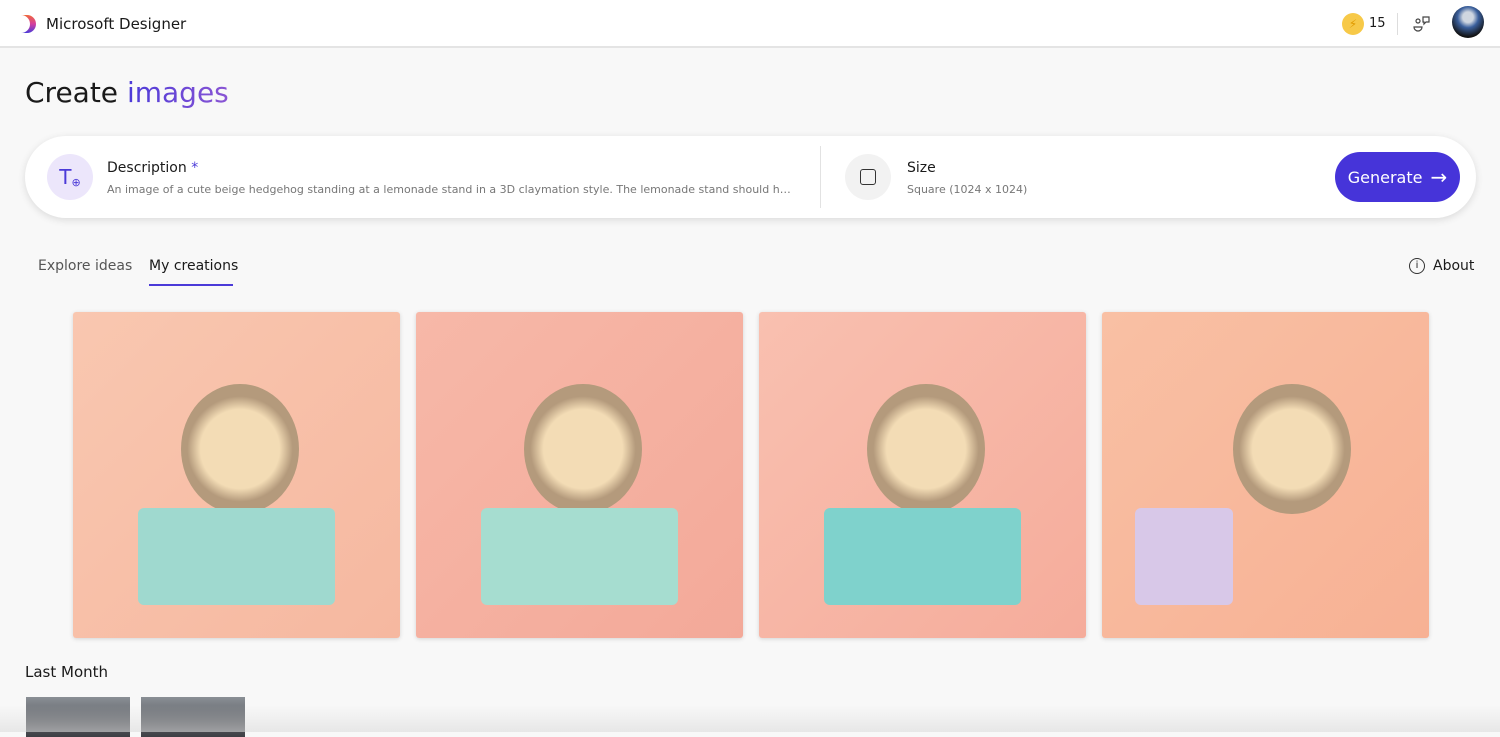 This screenshot has height=737, width=1500. I want to click on tab-explore-ideas: Explore ideas, so click(85, 266).